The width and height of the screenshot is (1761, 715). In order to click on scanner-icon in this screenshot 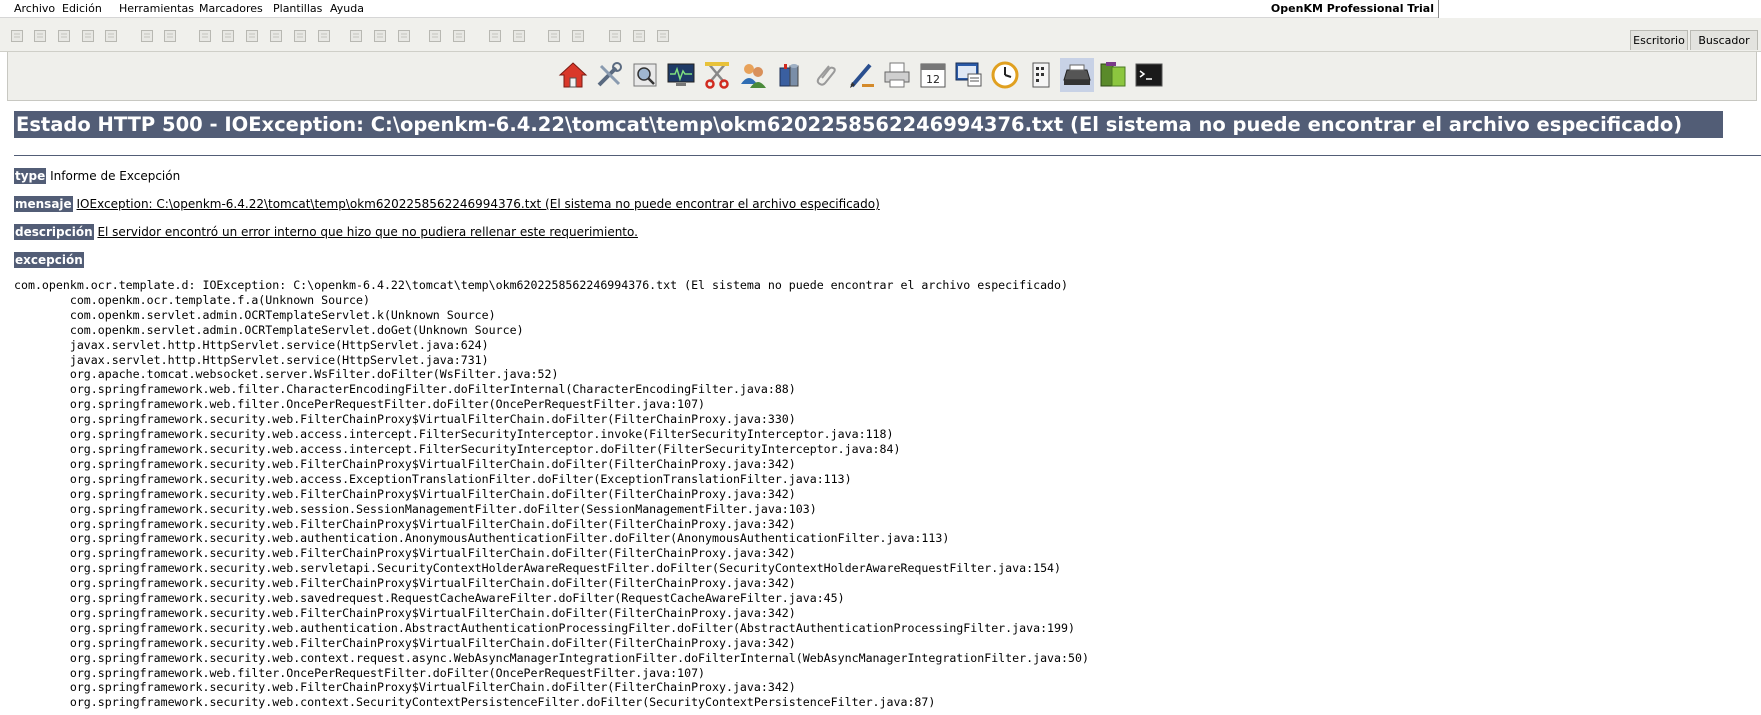, I will do `click(1077, 75)`.